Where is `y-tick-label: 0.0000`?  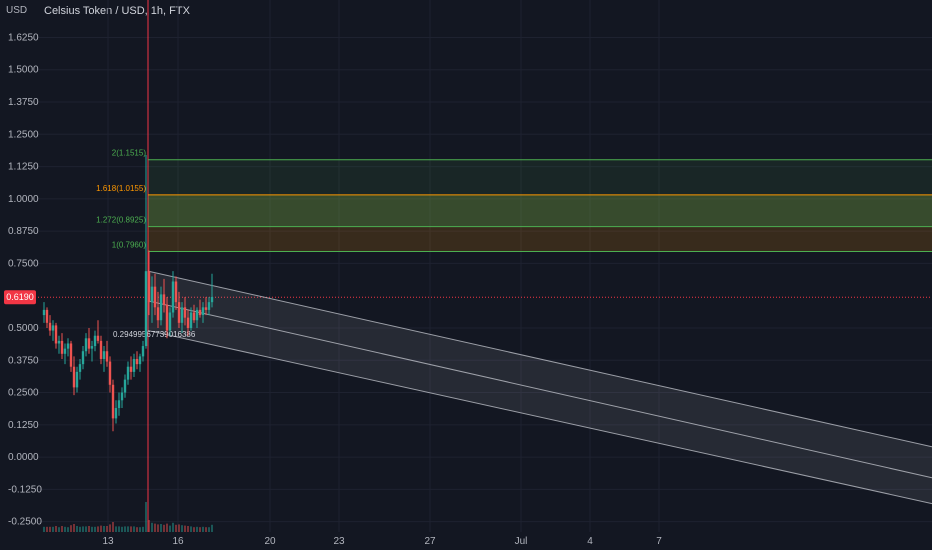
y-tick-label: 0.0000 is located at coordinates (23, 457).